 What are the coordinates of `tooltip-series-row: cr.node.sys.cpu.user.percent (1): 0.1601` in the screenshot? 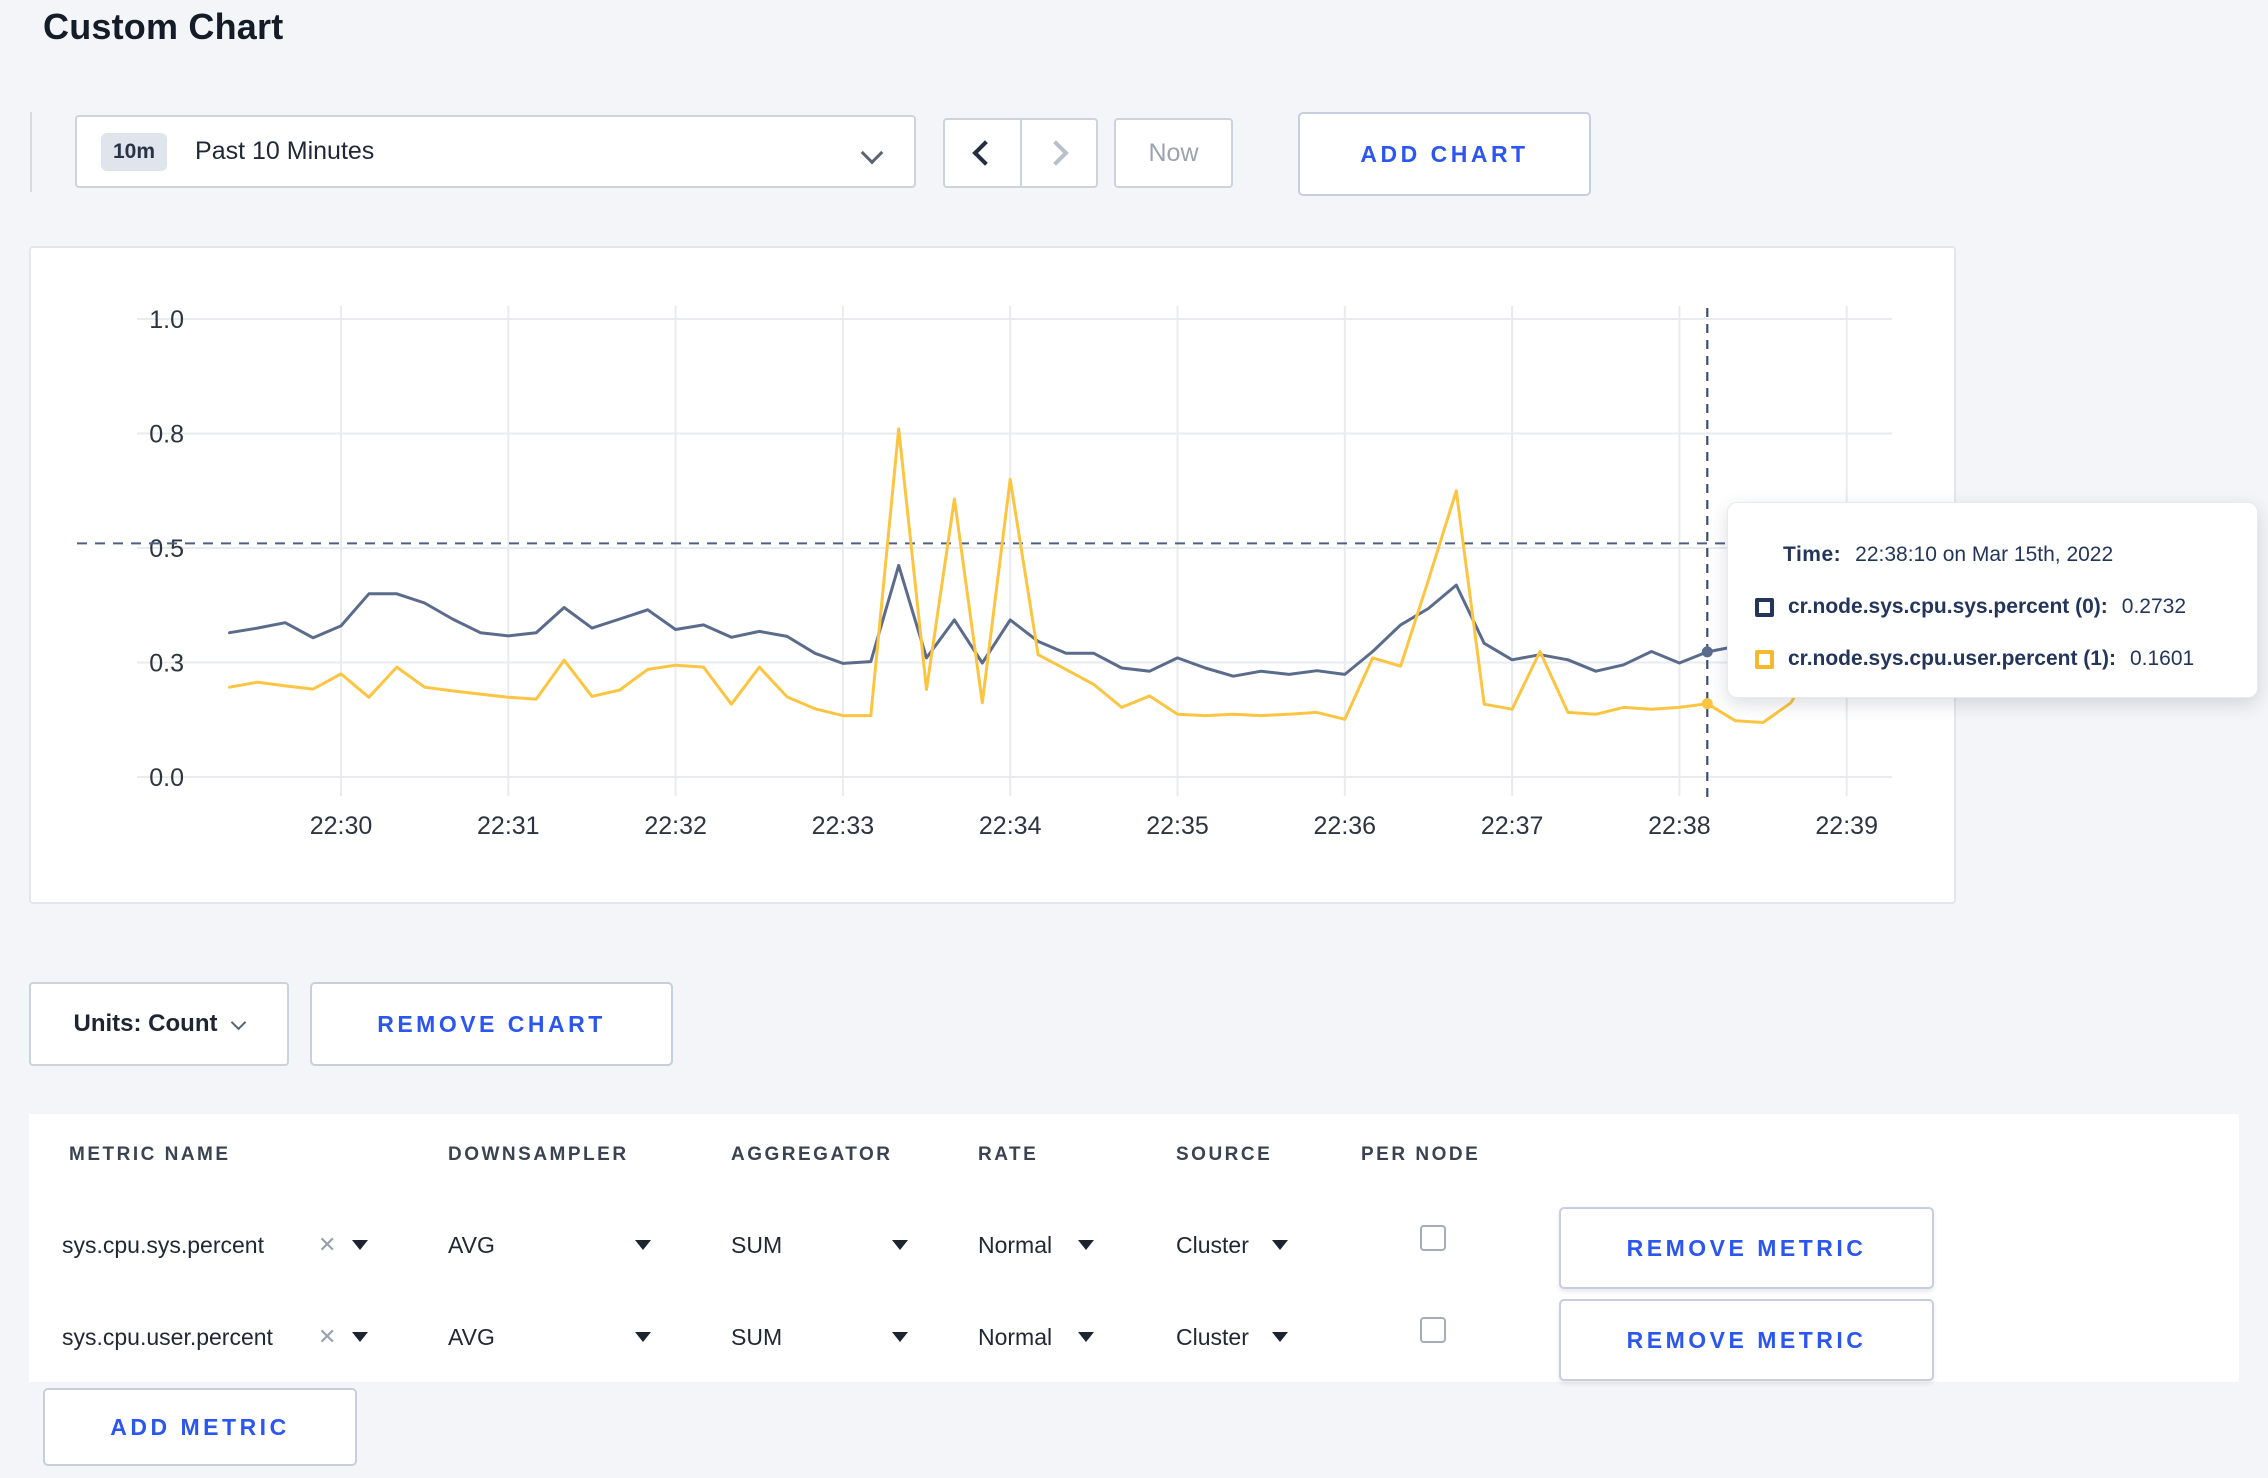 It's located at (1994, 659).